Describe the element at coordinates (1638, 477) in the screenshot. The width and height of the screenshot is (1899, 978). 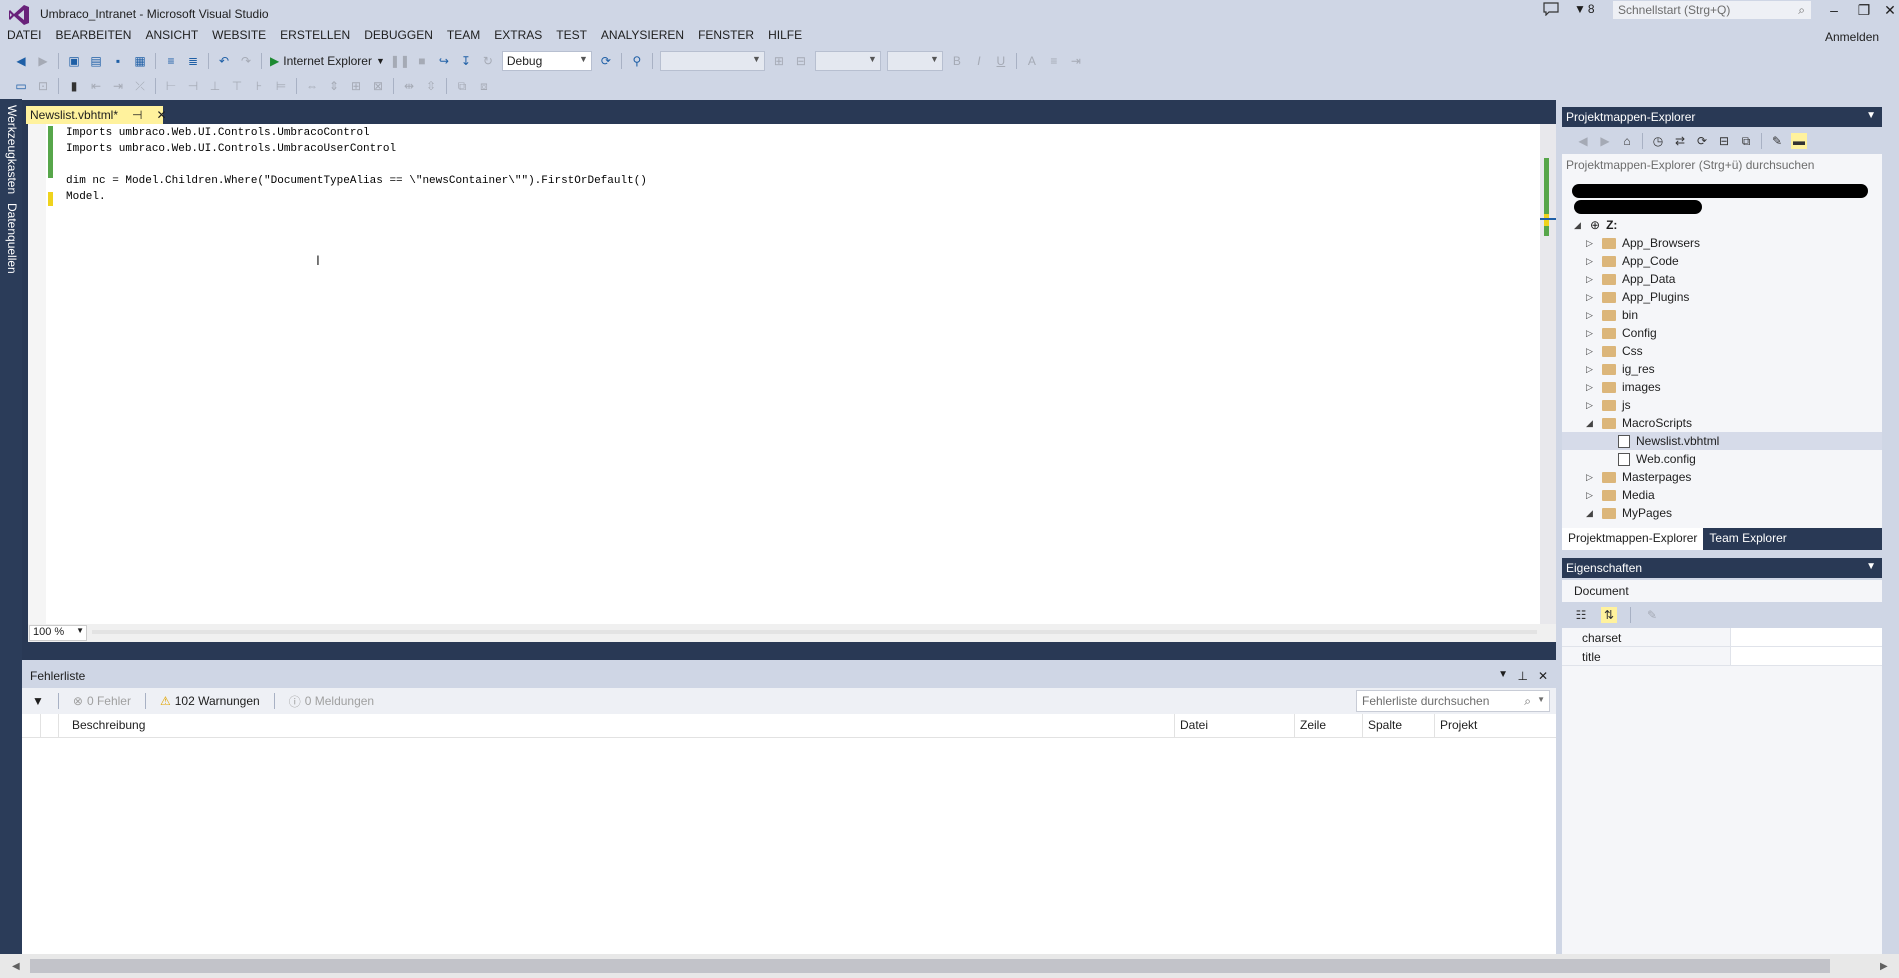
I see `tree-folder-item: ▷ Masterpages` at that location.